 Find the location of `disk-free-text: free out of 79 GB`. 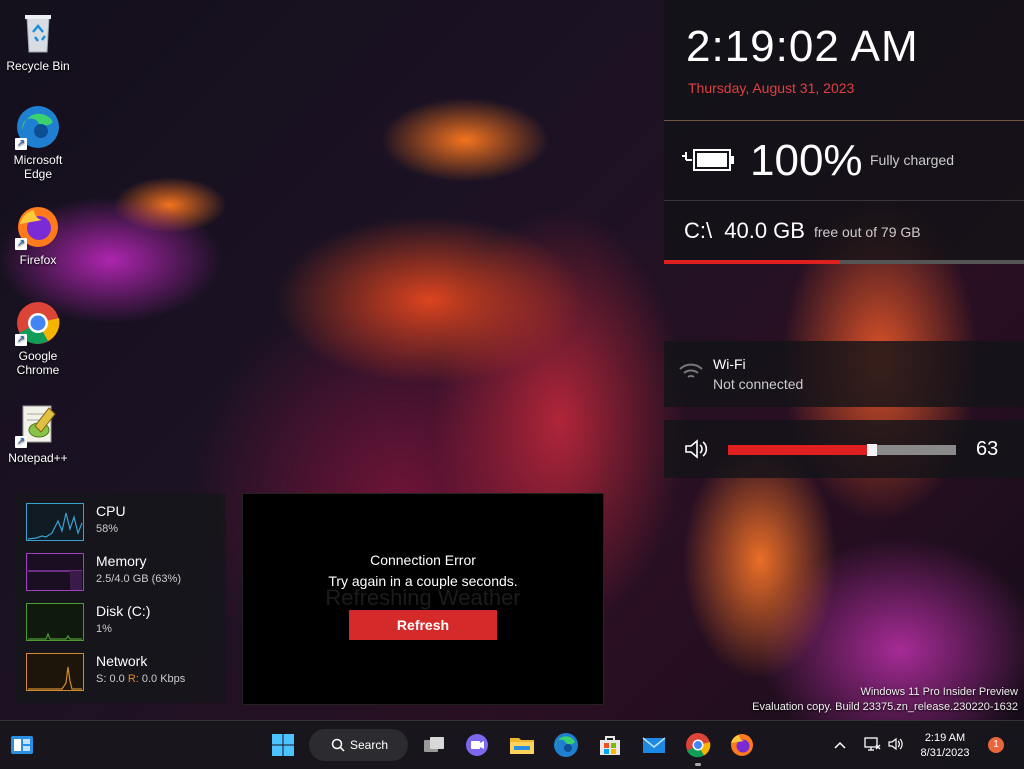

disk-free-text: free out of 79 GB is located at coordinates (867, 232).